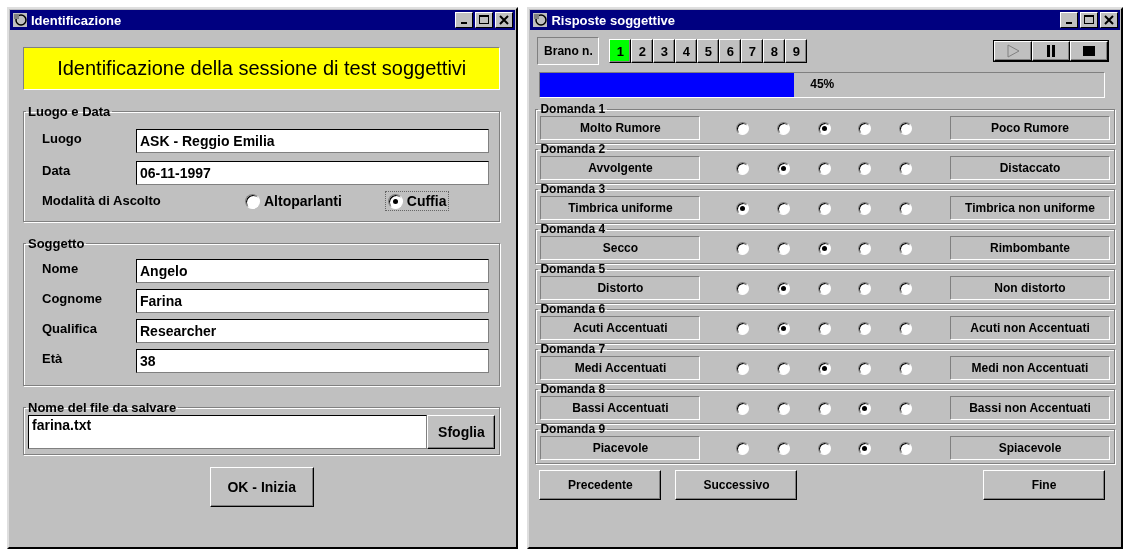 The image size is (1123, 549). What do you see at coordinates (261, 487) in the screenshot?
I see `ok-button: OK - Inizia` at bounding box center [261, 487].